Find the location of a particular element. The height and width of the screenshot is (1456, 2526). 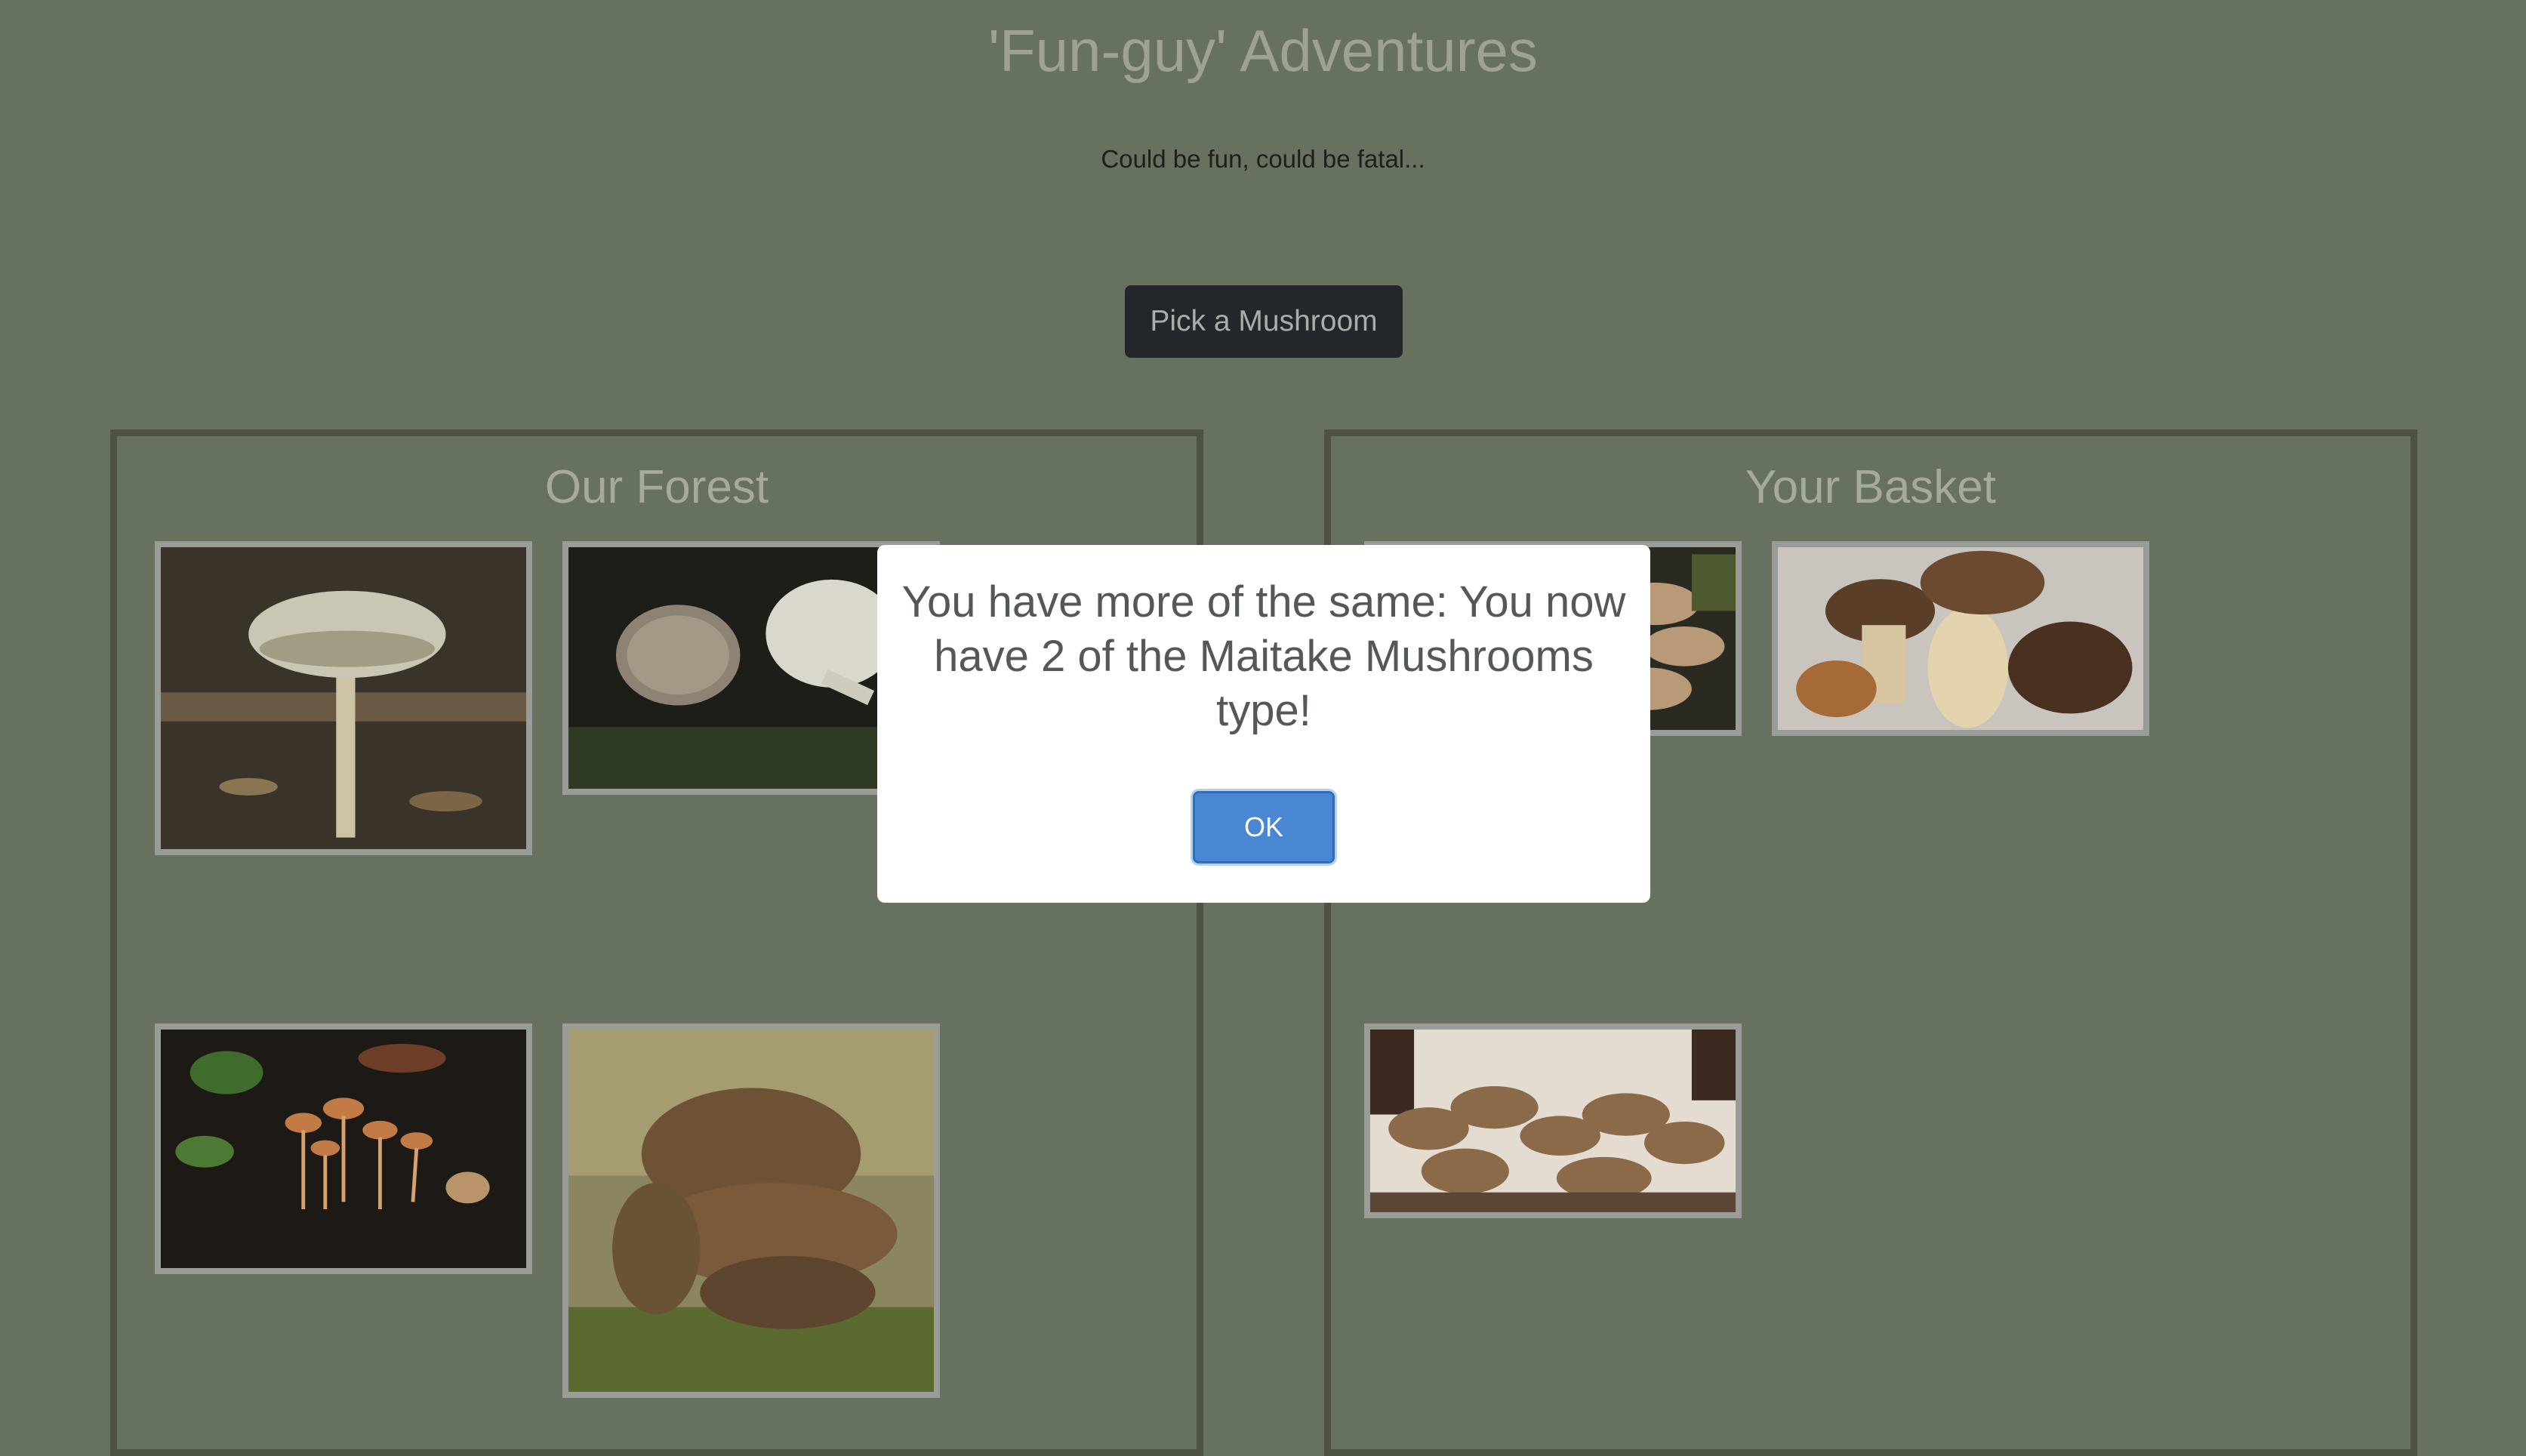

ok-button: OK is located at coordinates (1264, 827).